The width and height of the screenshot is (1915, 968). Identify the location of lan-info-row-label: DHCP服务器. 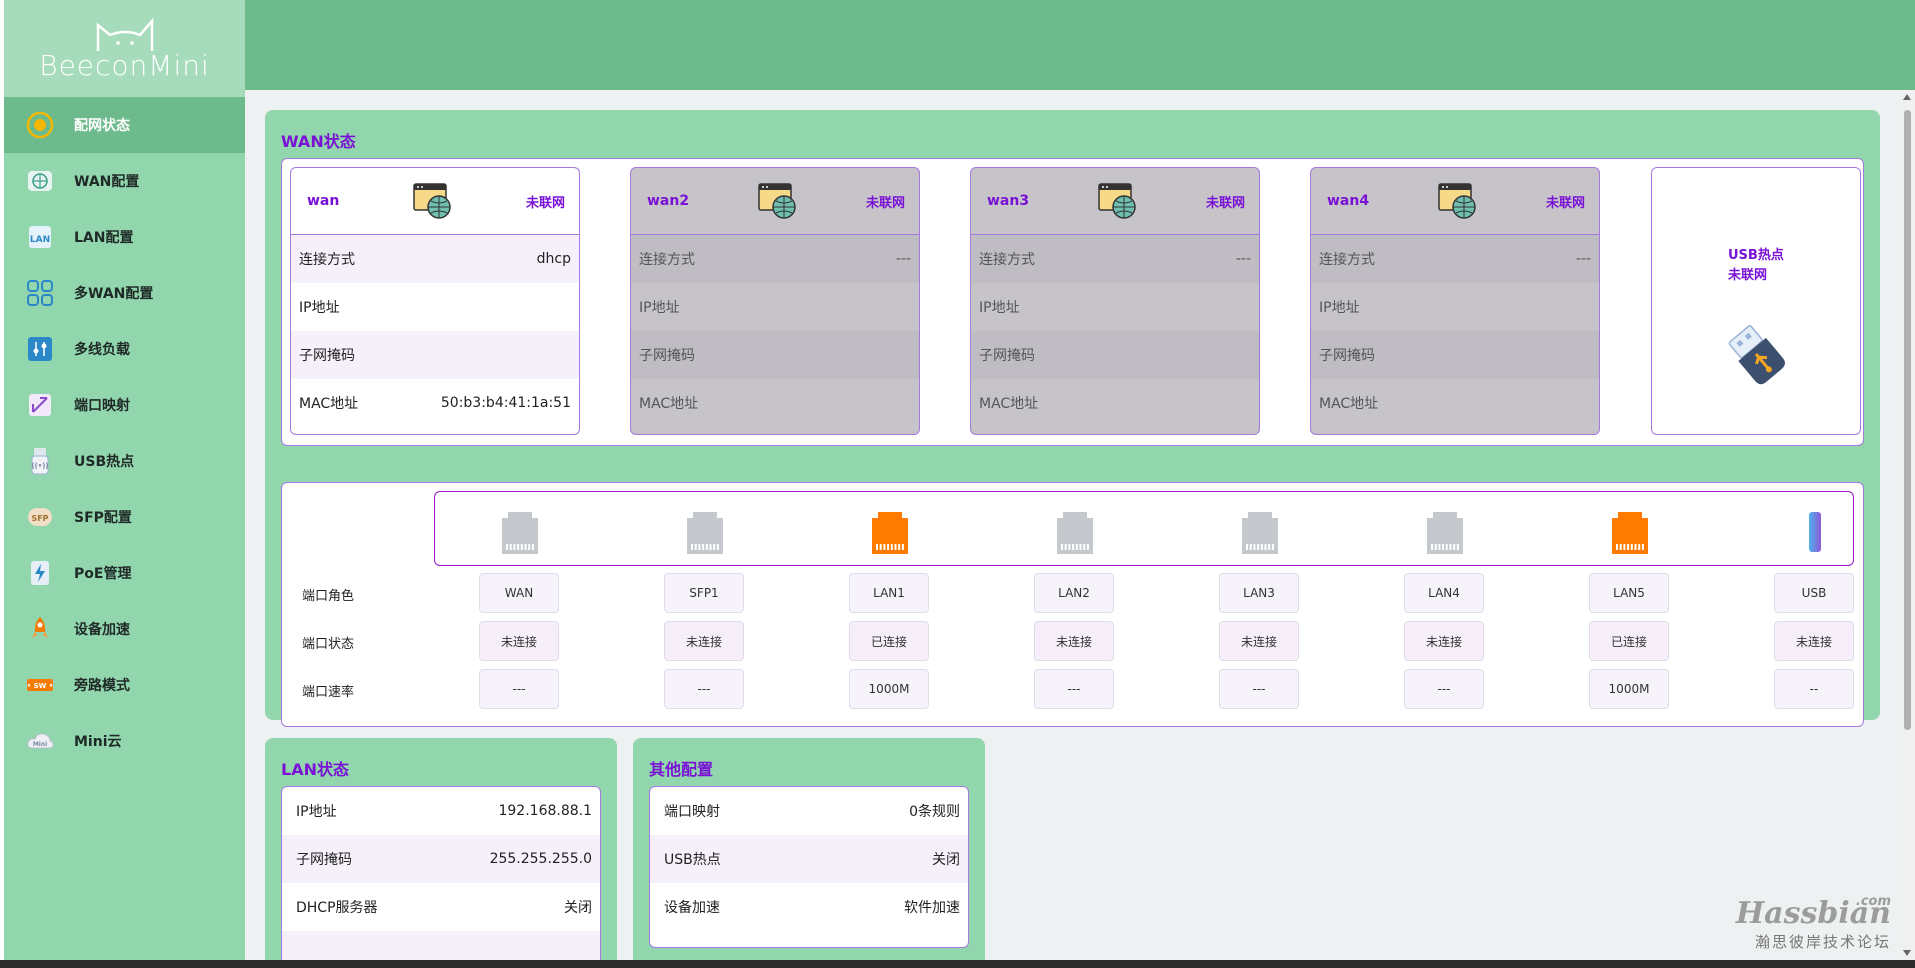
(337, 908).